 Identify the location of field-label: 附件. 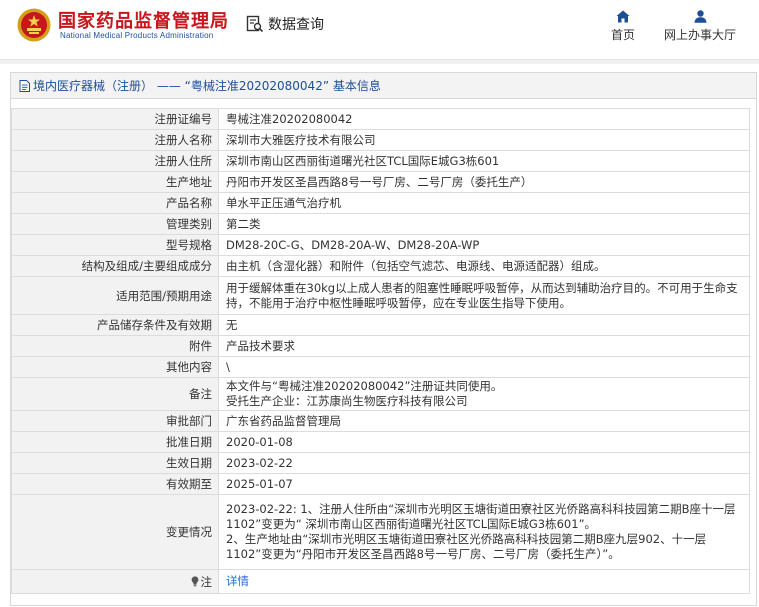
(115, 346).